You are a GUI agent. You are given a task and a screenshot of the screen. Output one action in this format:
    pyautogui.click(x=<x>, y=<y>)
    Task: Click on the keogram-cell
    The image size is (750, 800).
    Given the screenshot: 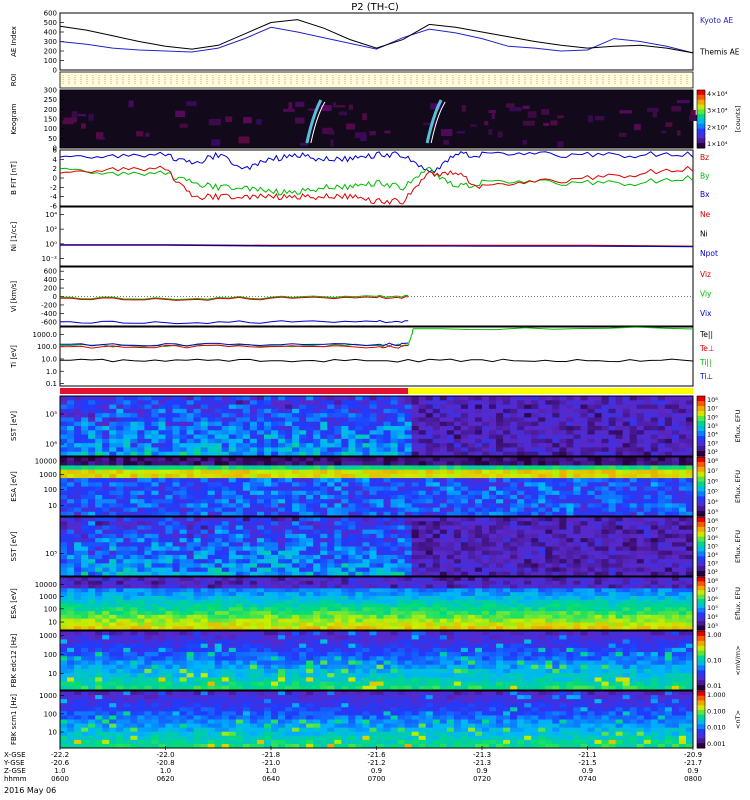 What is the action you would take?
    pyautogui.click(x=387, y=132)
    